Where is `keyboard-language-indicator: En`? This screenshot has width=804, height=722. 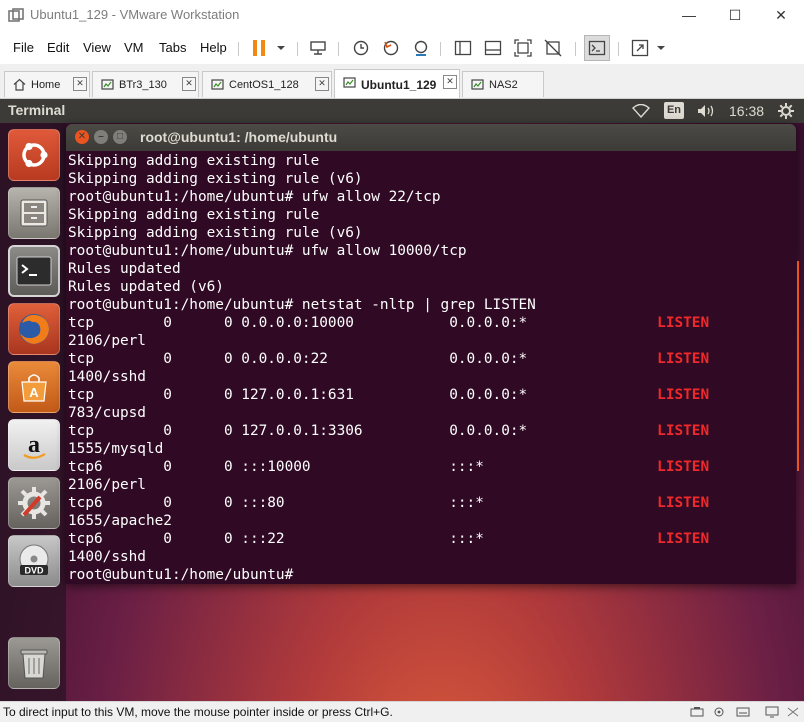
keyboard-language-indicator: En is located at coordinates (674, 110).